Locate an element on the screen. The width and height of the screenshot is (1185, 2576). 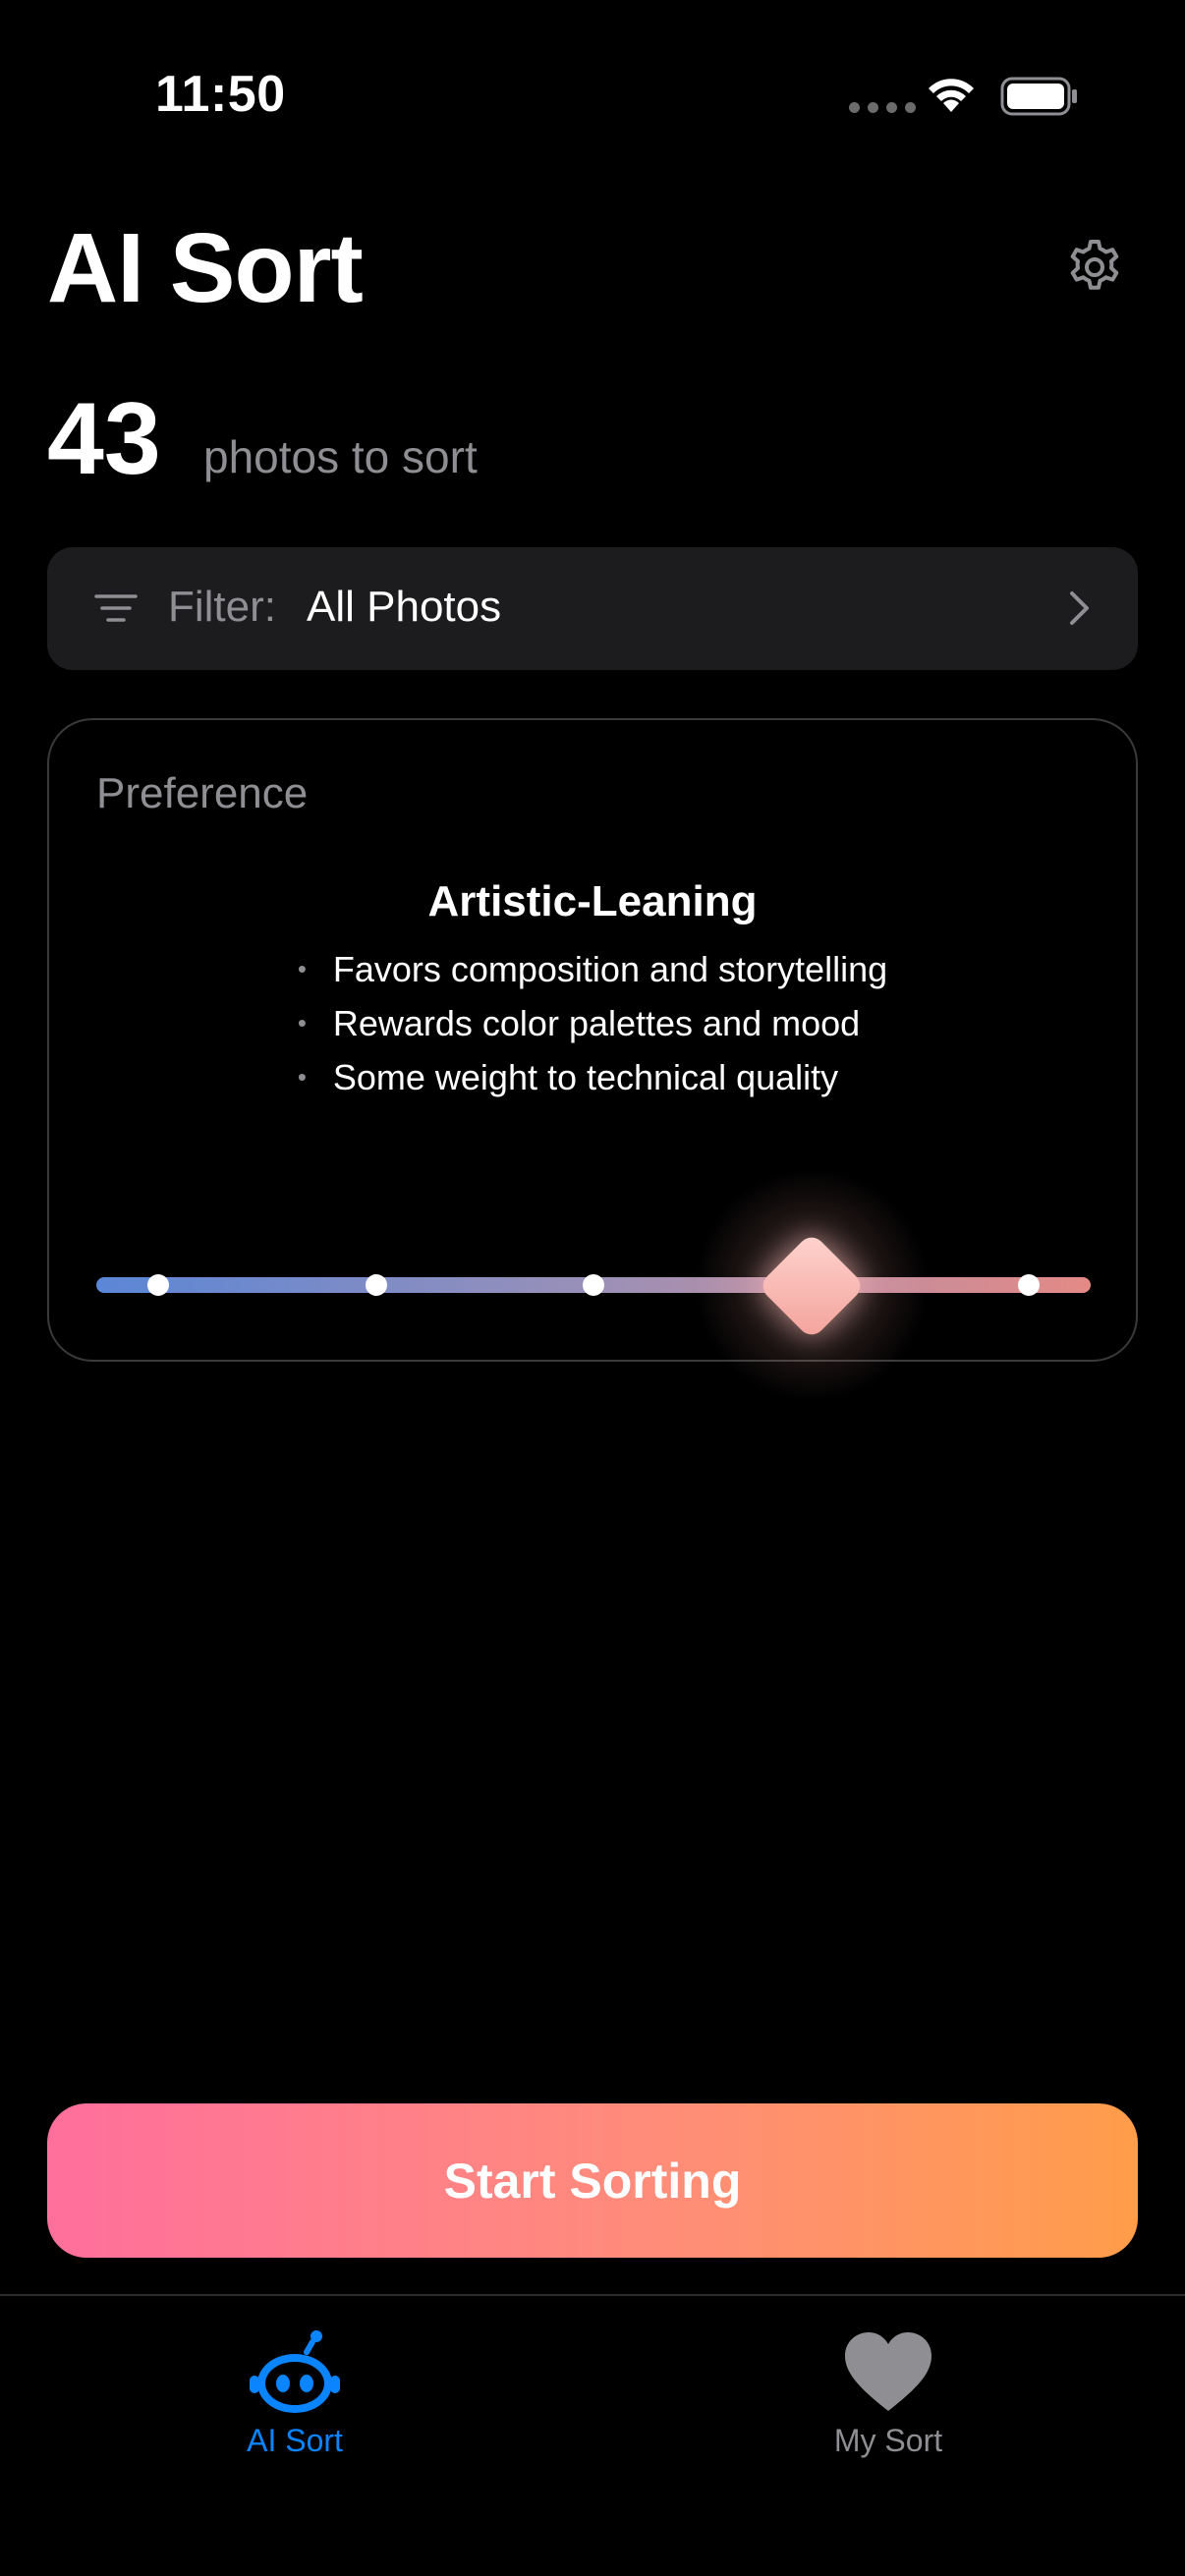
photo-count: 43 is located at coordinates (104, 439).